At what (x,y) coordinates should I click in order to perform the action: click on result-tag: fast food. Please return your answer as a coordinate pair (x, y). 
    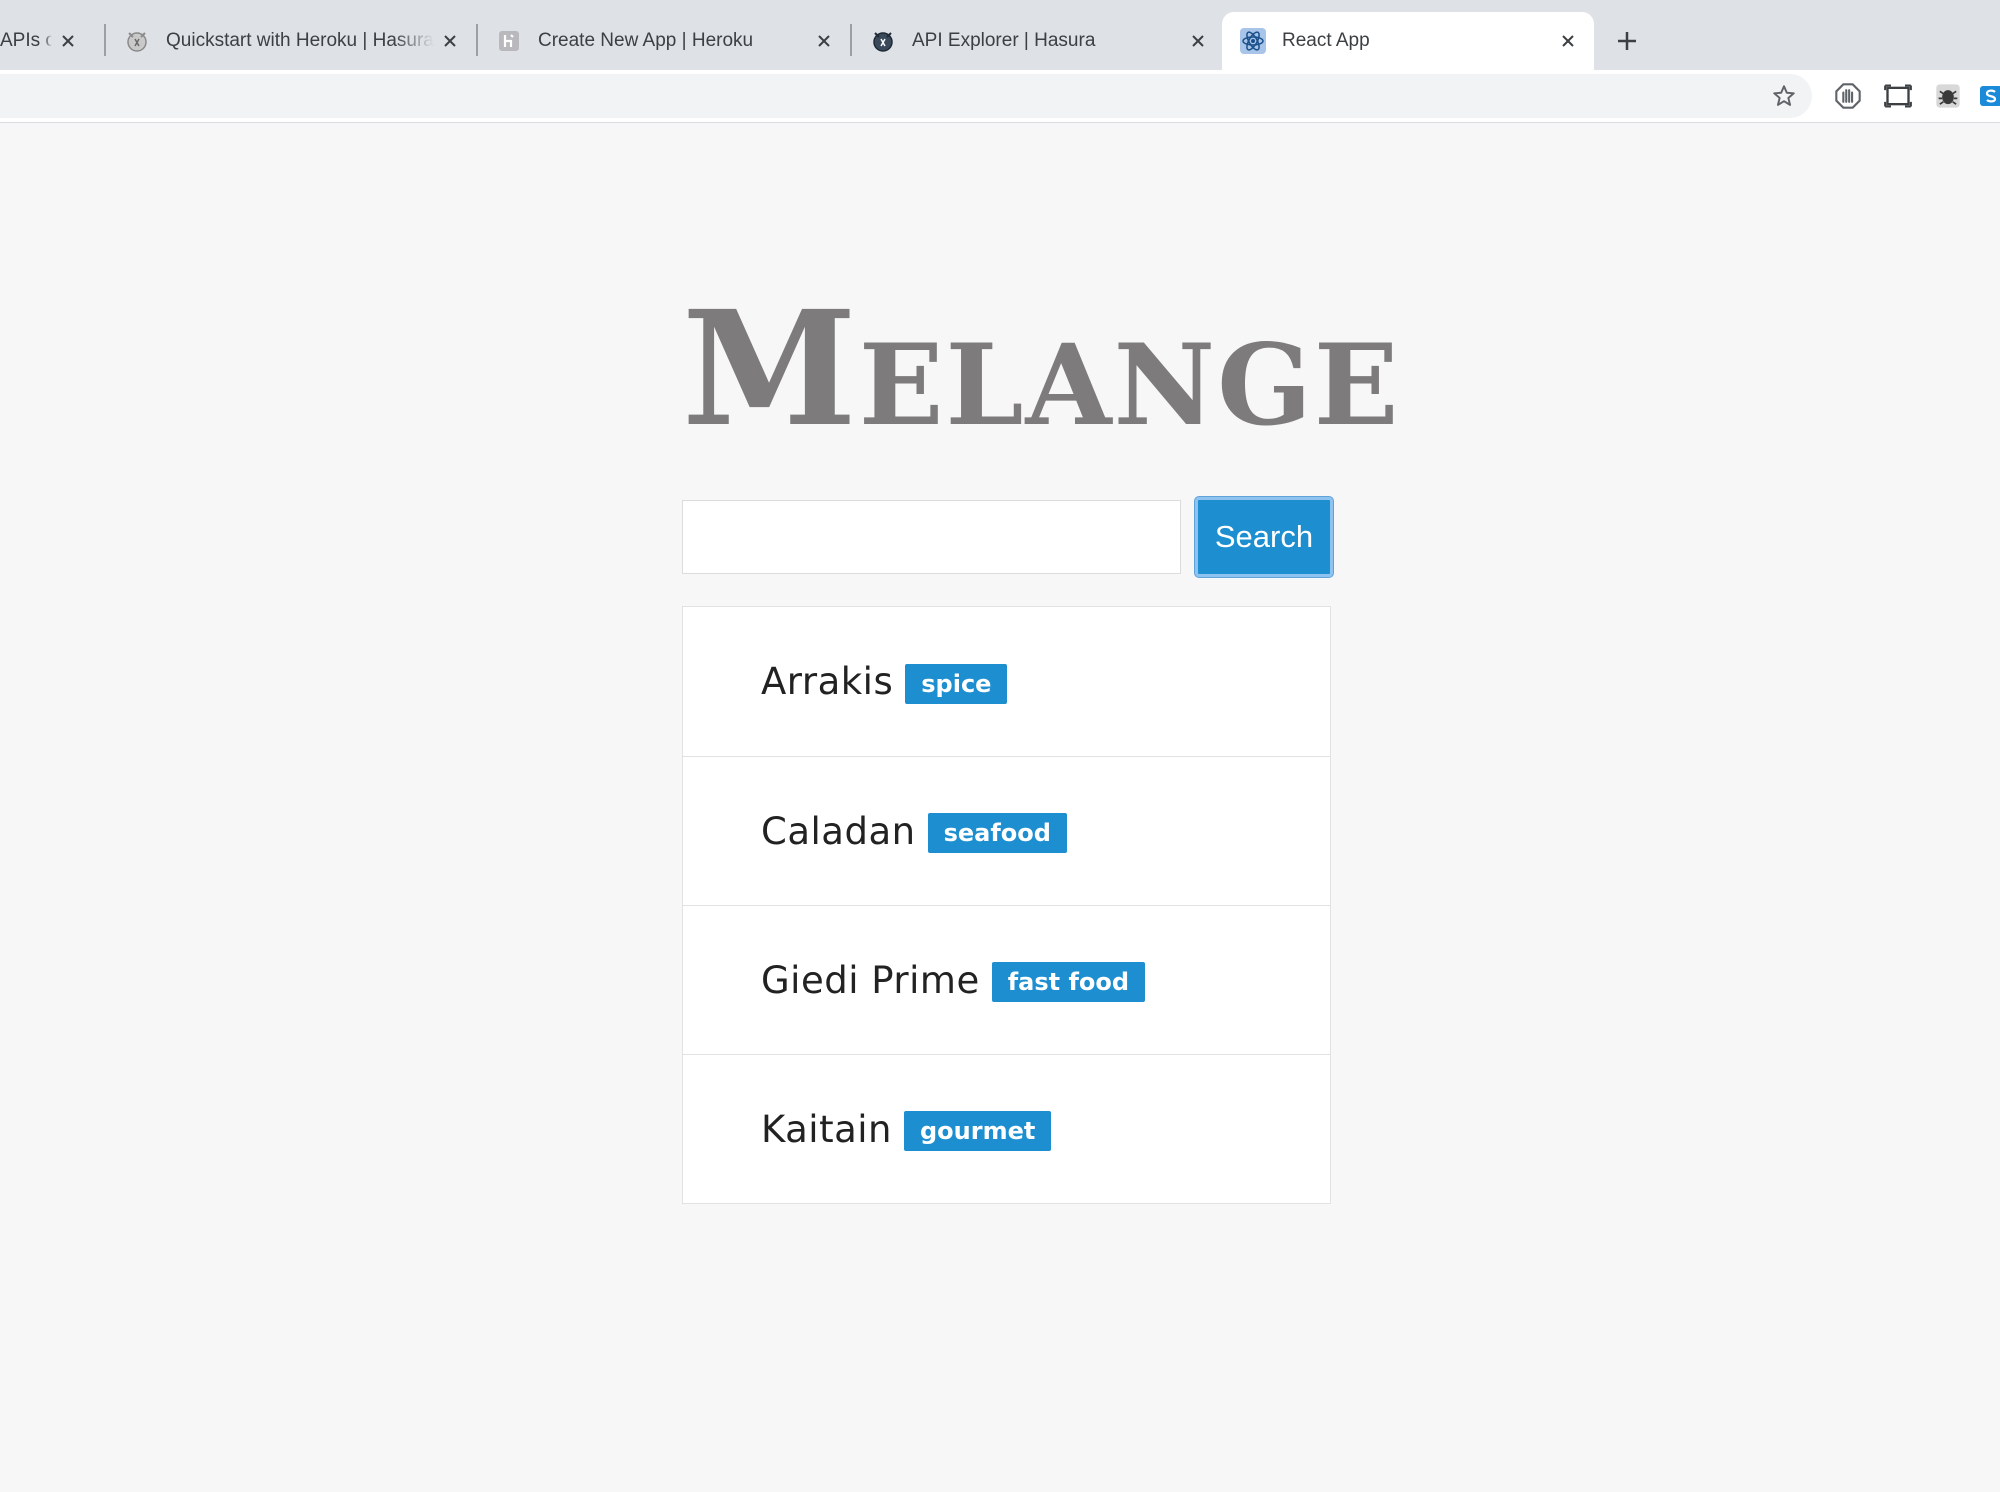
    Looking at the image, I should click on (1068, 982).